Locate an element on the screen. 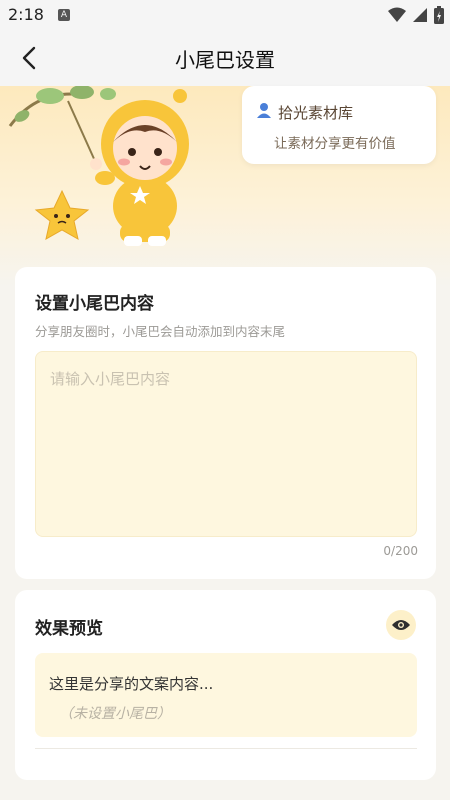  eye-icon is located at coordinates (401, 625).